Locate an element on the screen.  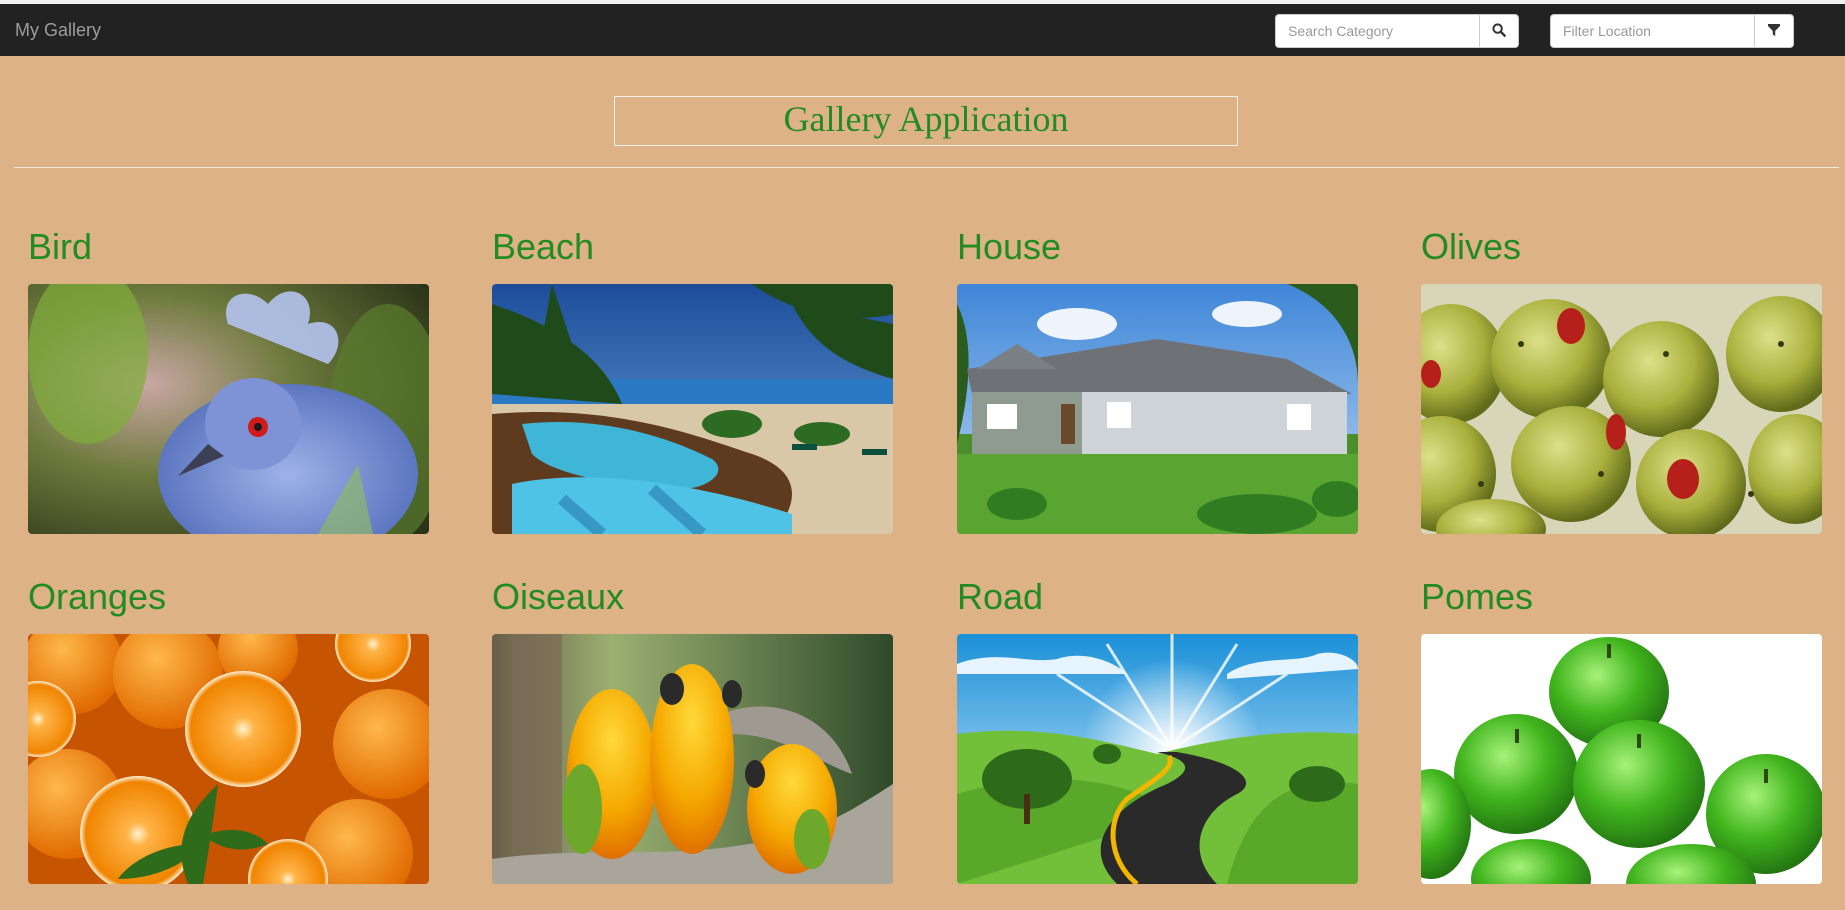
gallery-card-beach: Beach is located at coordinates (692, 380).